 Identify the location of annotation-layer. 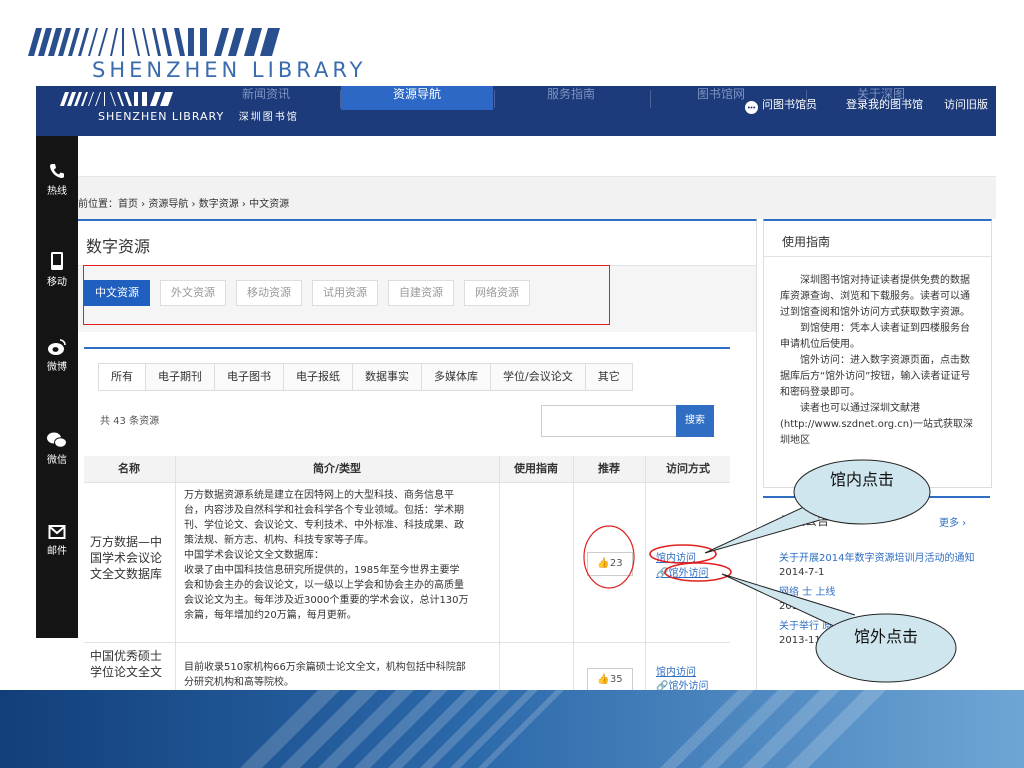
(803, 571).